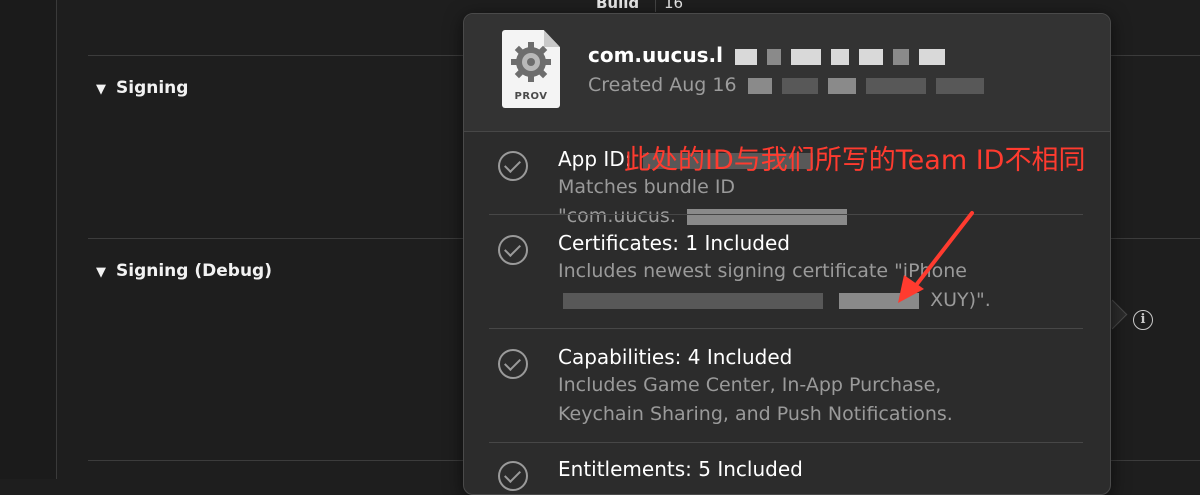  I want to click on section-signing: ▼ Signing, so click(142, 88).